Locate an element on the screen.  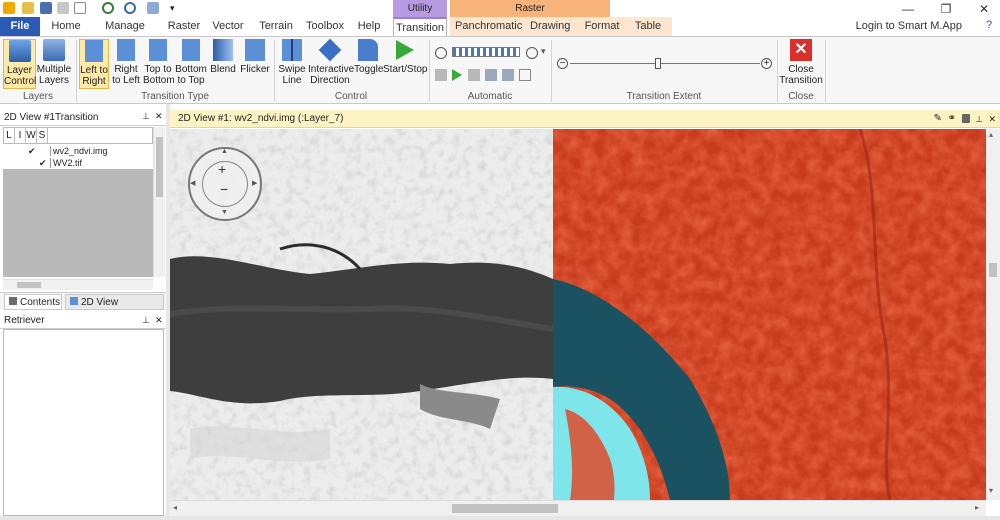
retriever-close-icon: ✕ is located at coordinates (159, 320).